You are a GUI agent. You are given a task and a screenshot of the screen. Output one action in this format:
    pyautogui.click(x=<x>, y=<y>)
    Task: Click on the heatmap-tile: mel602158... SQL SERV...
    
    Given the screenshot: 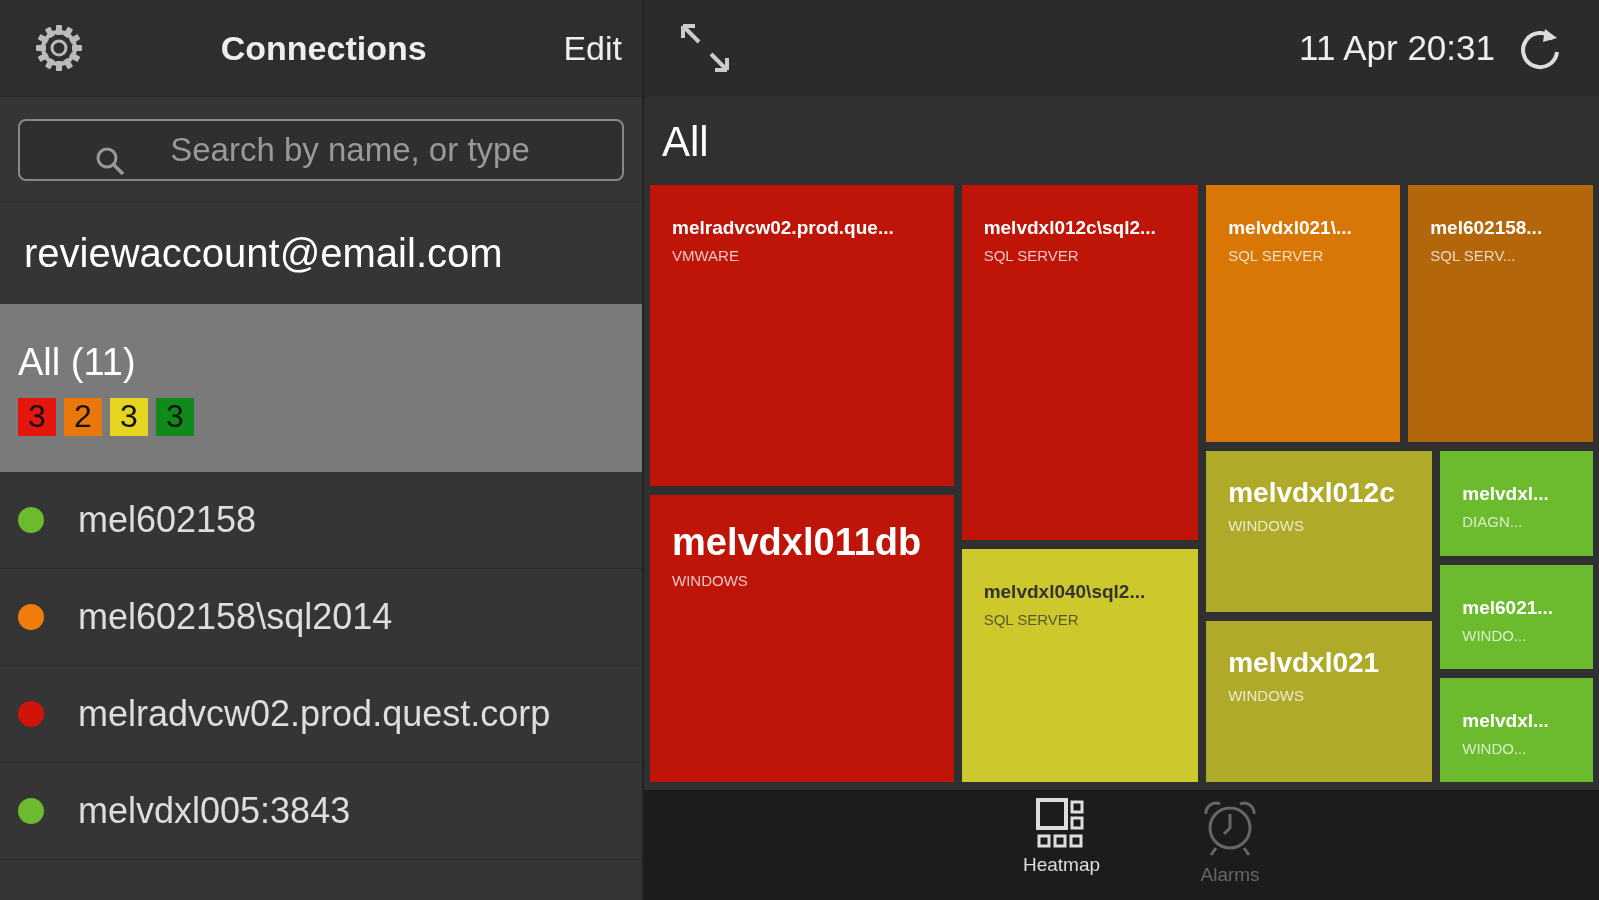 What is the action you would take?
    pyautogui.click(x=1500, y=314)
    